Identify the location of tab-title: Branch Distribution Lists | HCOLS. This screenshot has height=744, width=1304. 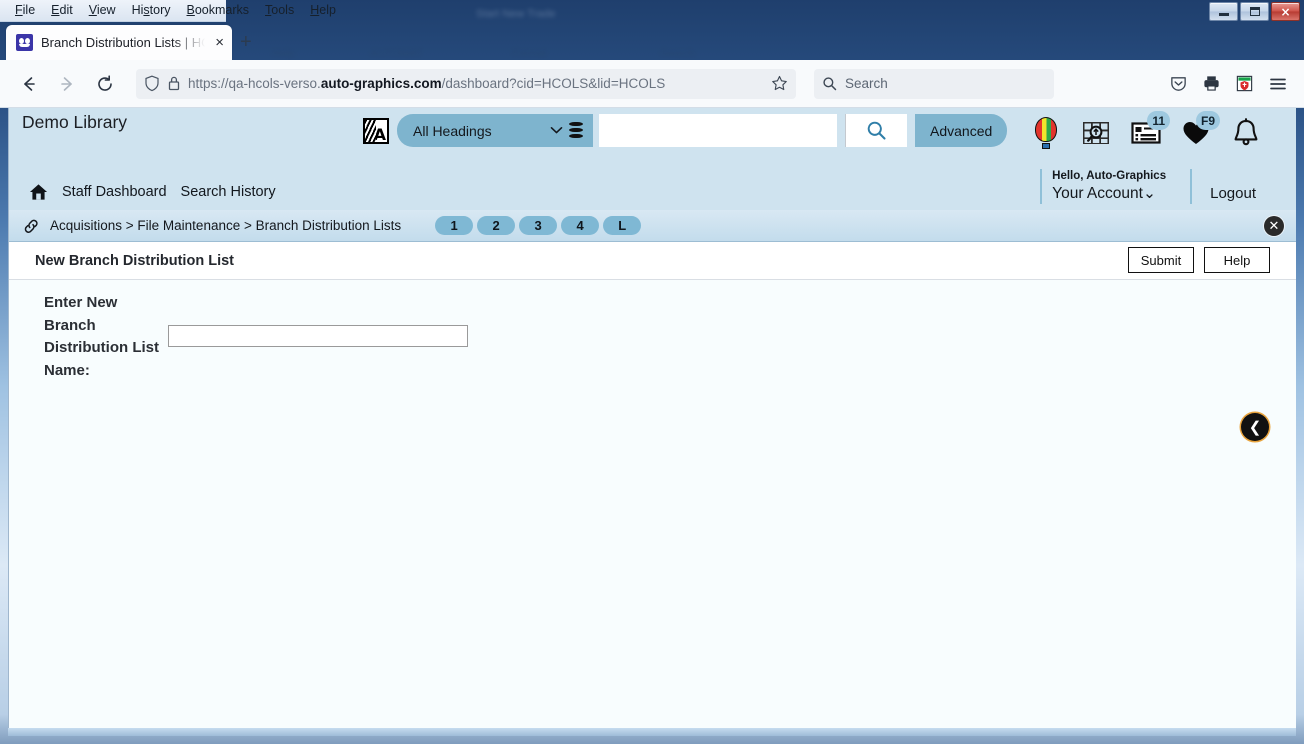
(123, 42).